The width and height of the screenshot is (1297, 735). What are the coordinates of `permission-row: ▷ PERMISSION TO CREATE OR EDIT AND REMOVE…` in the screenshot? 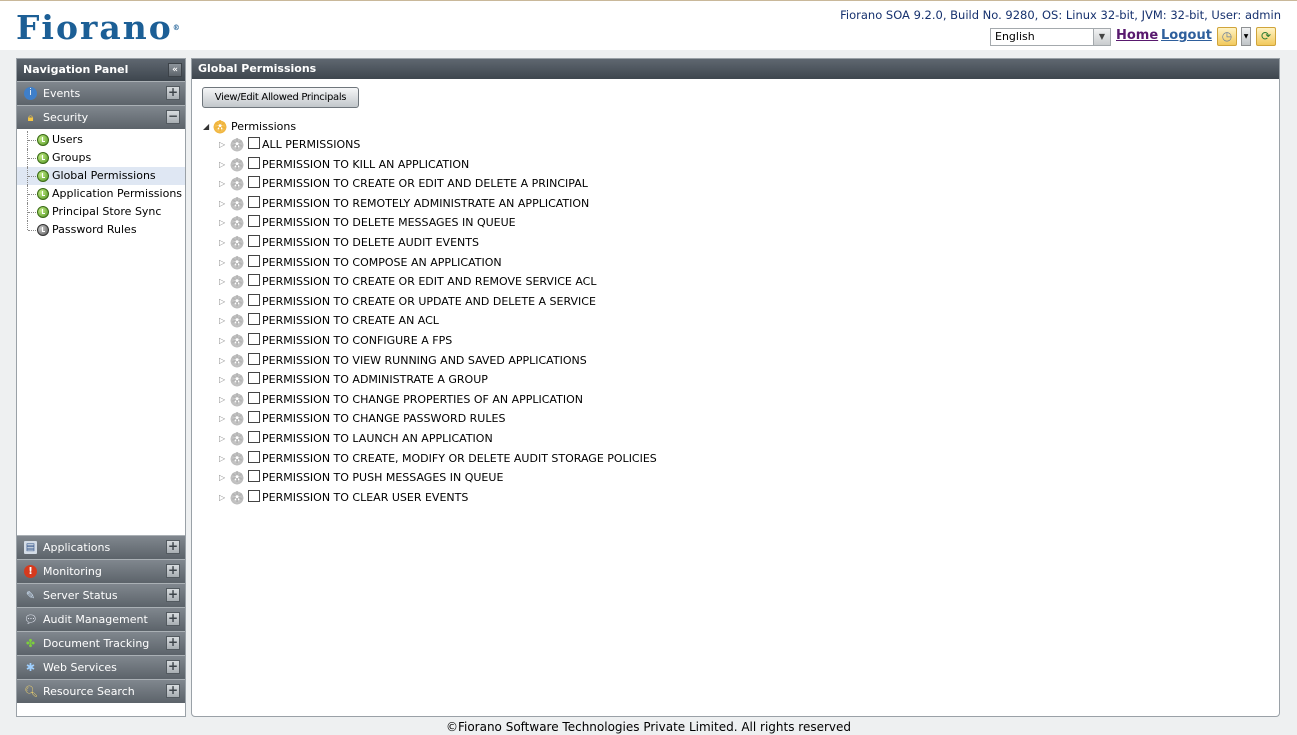 It's located at (429, 282).